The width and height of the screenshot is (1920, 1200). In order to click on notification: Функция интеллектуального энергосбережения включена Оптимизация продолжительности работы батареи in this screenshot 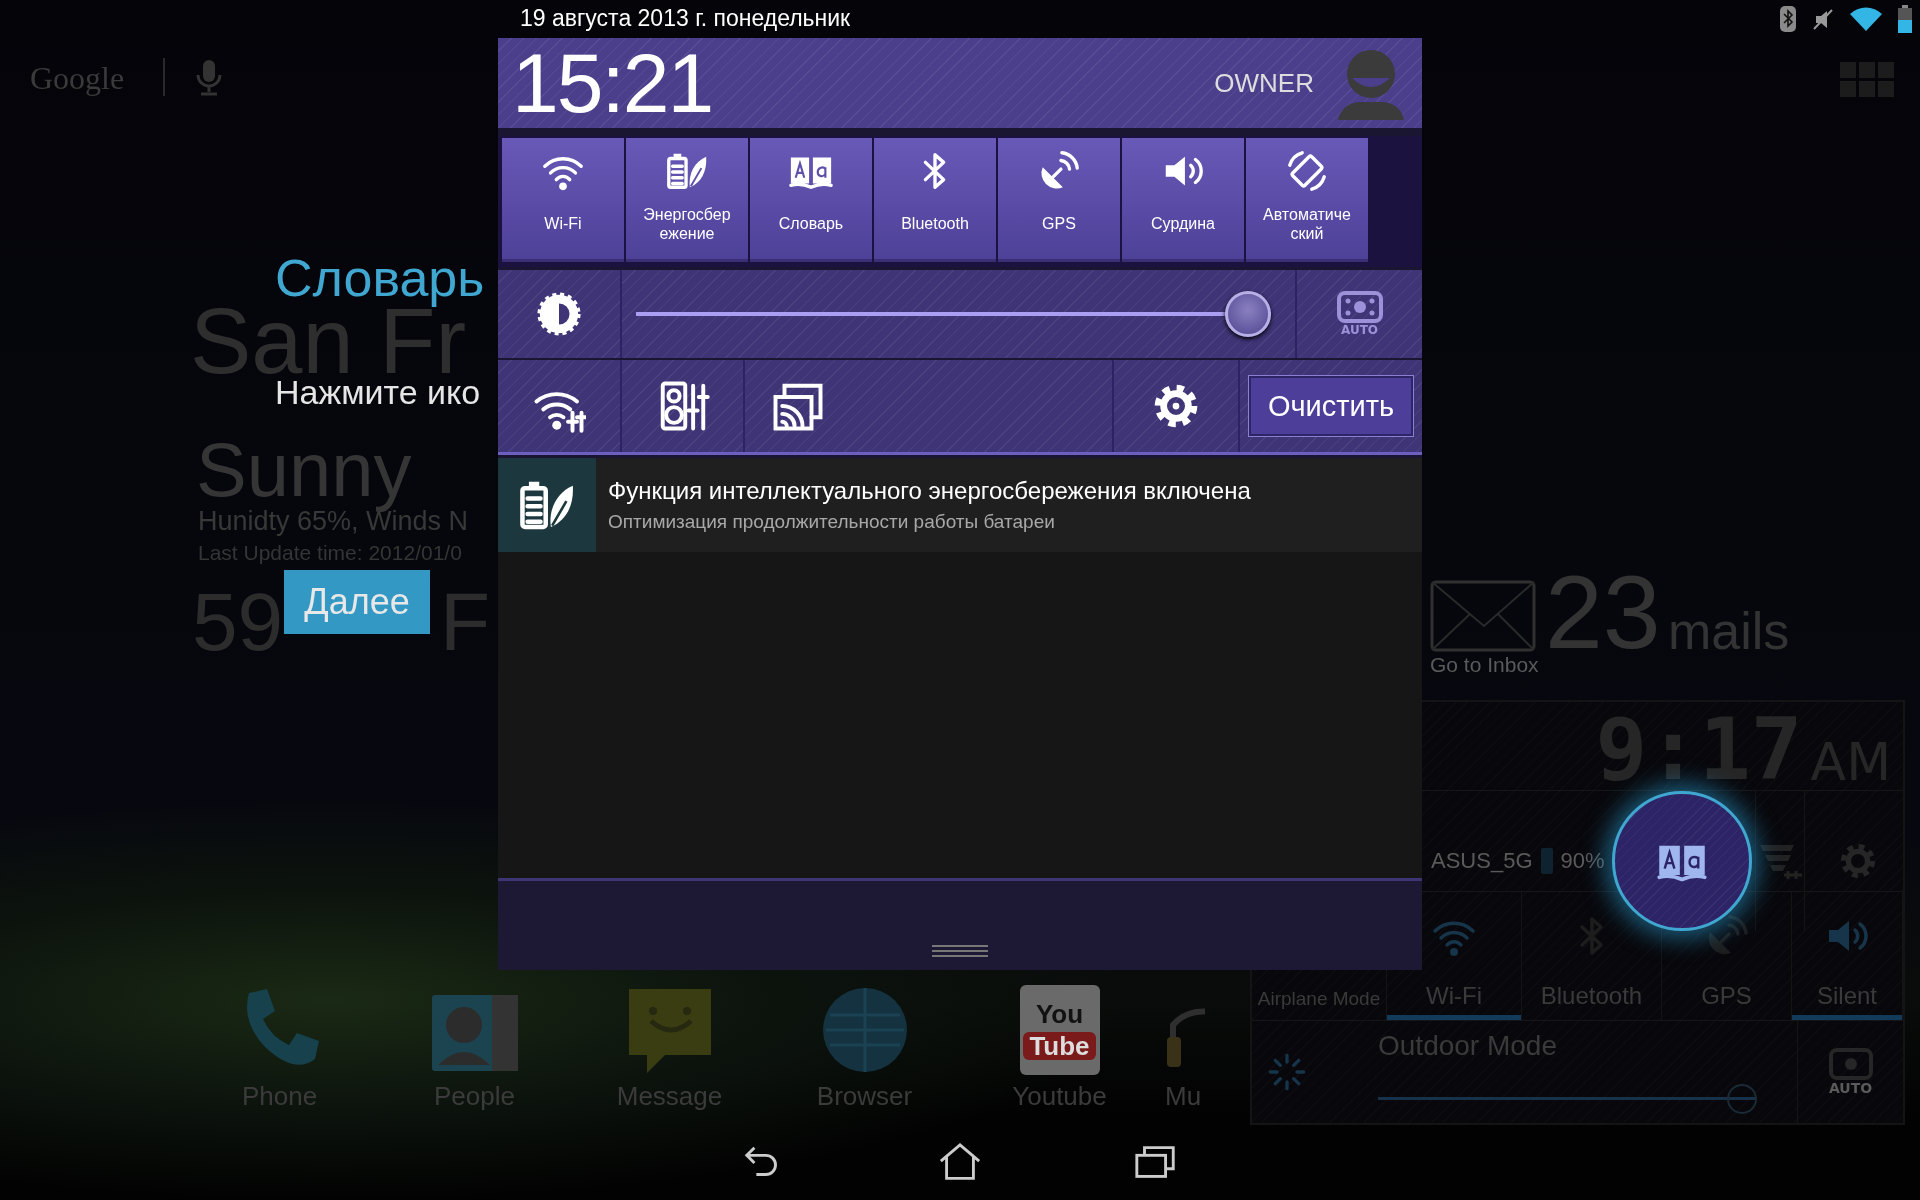, I will do `click(960, 505)`.